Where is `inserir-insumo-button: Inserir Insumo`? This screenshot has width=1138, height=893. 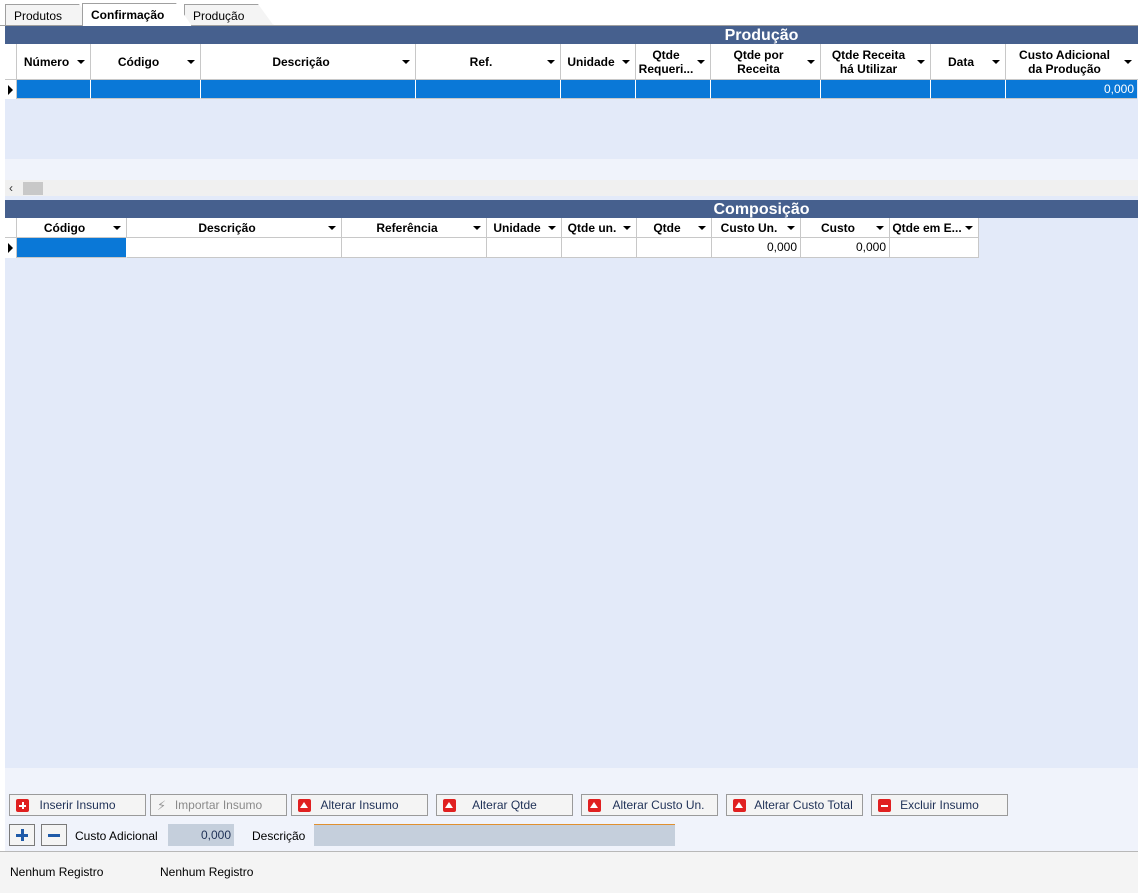 inserir-insumo-button: Inserir Insumo is located at coordinates (77, 805).